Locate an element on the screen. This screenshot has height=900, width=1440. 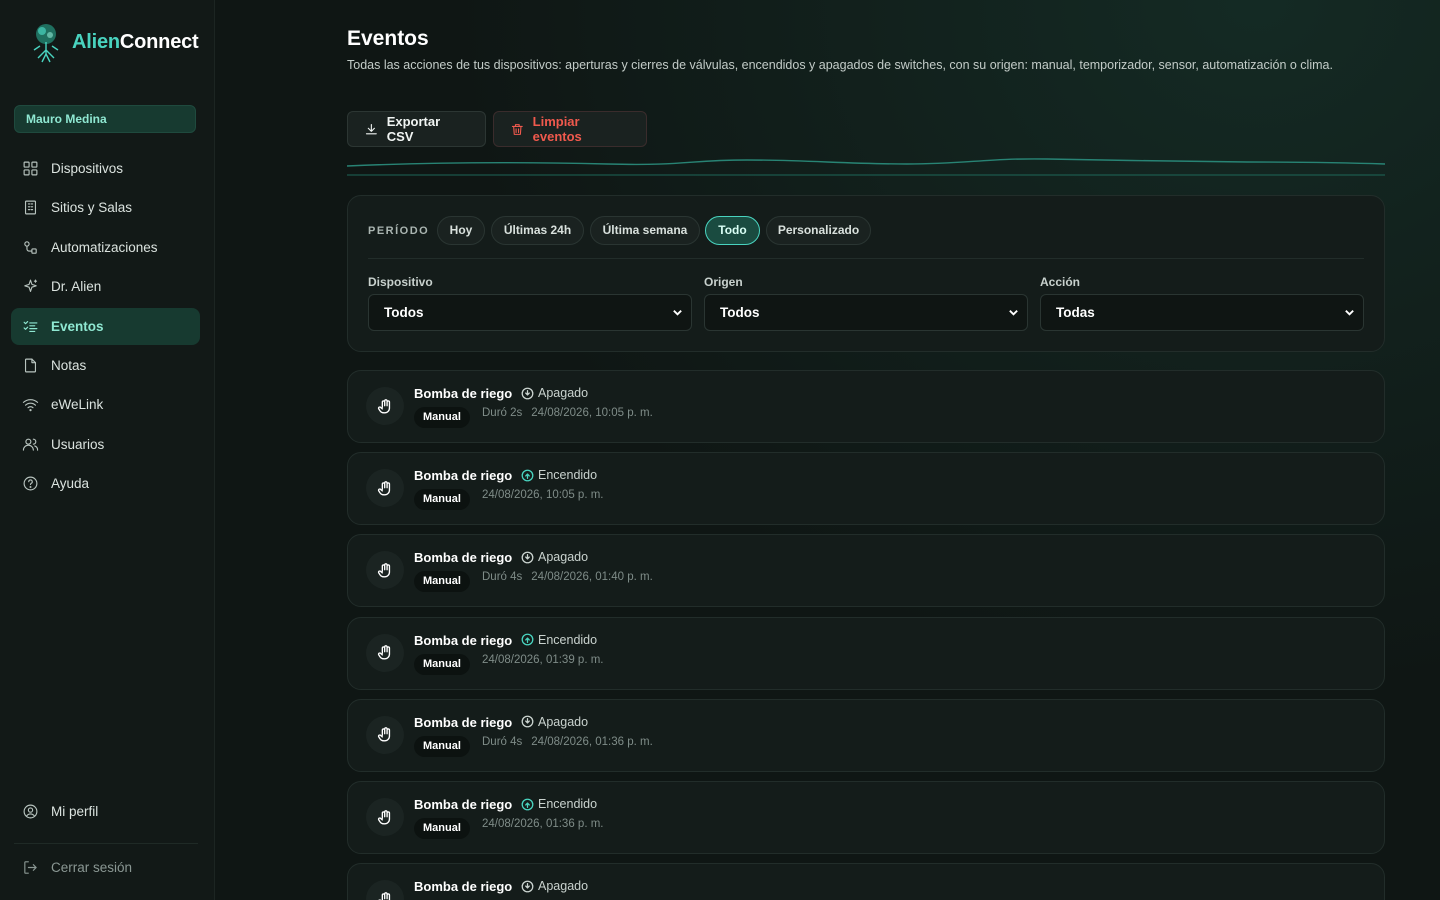
sidebar-item-mi-perfil: Mi perfil is located at coordinates (105, 811).